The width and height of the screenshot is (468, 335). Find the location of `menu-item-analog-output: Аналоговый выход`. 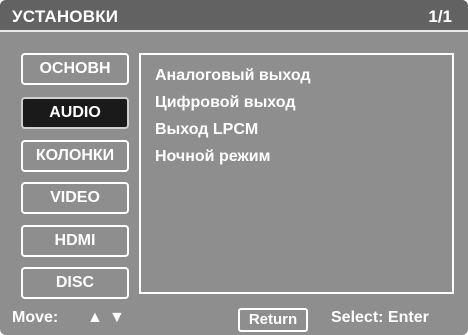

menu-item-analog-output: Аналоговый выход is located at coordinates (233, 76).